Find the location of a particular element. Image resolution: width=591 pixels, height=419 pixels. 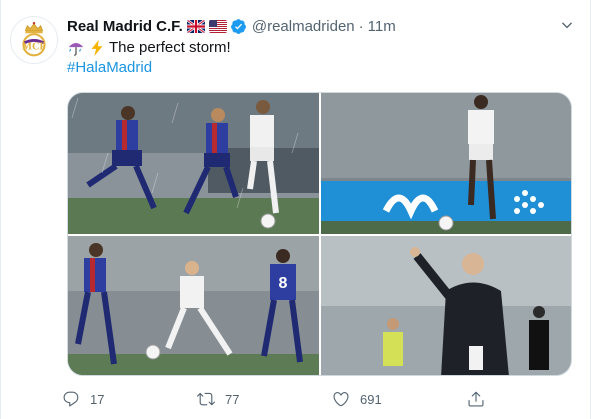

retweet-count: 77 is located at coordinates (232, 399).